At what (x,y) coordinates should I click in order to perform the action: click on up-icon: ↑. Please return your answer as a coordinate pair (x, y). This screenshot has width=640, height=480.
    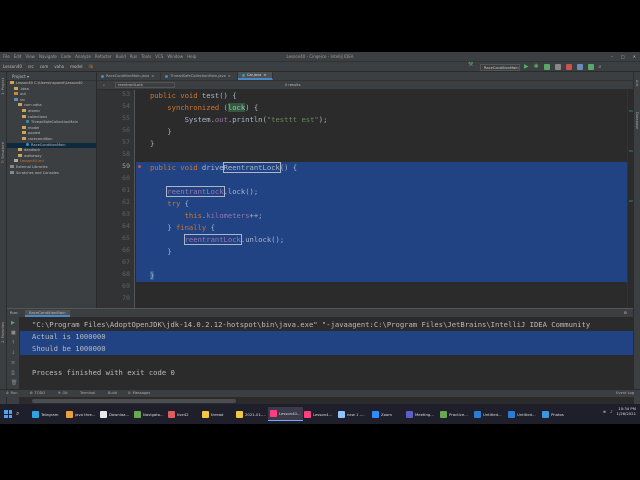
    Looking at the image, I should click on (13, 343).